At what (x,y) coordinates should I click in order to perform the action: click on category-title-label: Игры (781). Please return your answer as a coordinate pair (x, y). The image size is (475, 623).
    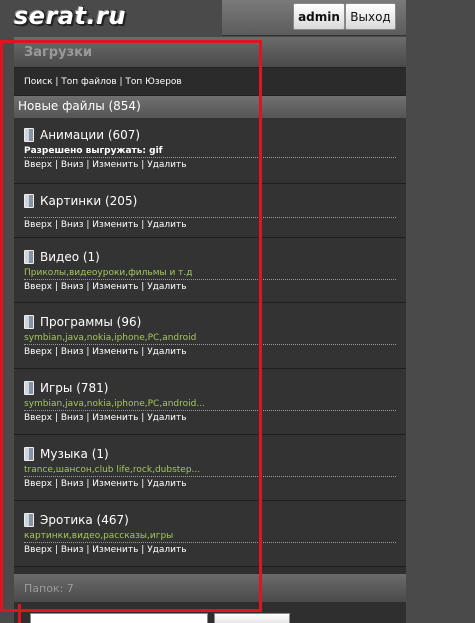
    Looking at the image, I should click on (74, 388).